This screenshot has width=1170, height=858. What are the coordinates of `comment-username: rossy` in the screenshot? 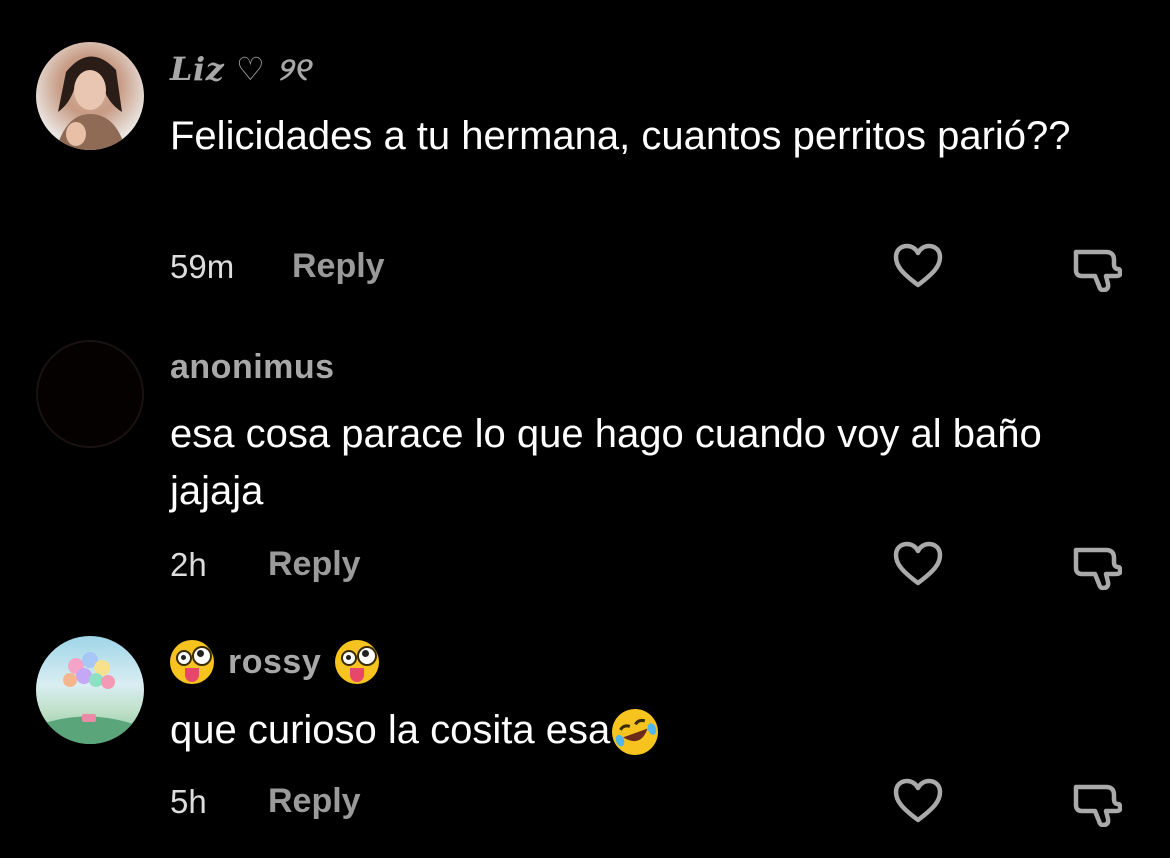 It's located at (275, 662).